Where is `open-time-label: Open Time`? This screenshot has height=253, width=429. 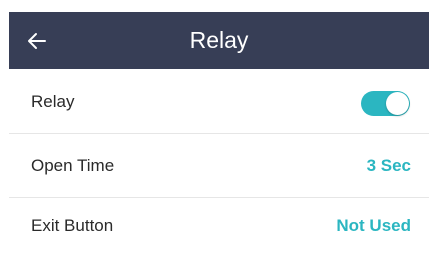 open-time-label: Open Time is located at coordinates (73, 165).